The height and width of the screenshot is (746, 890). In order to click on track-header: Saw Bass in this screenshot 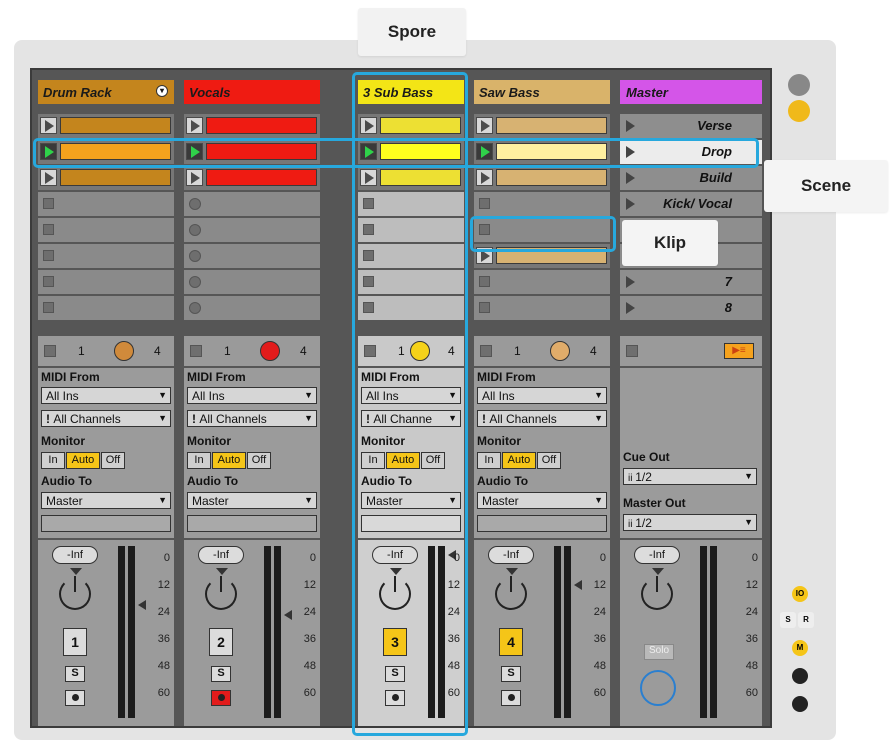, I will do `click(542, 92)`.